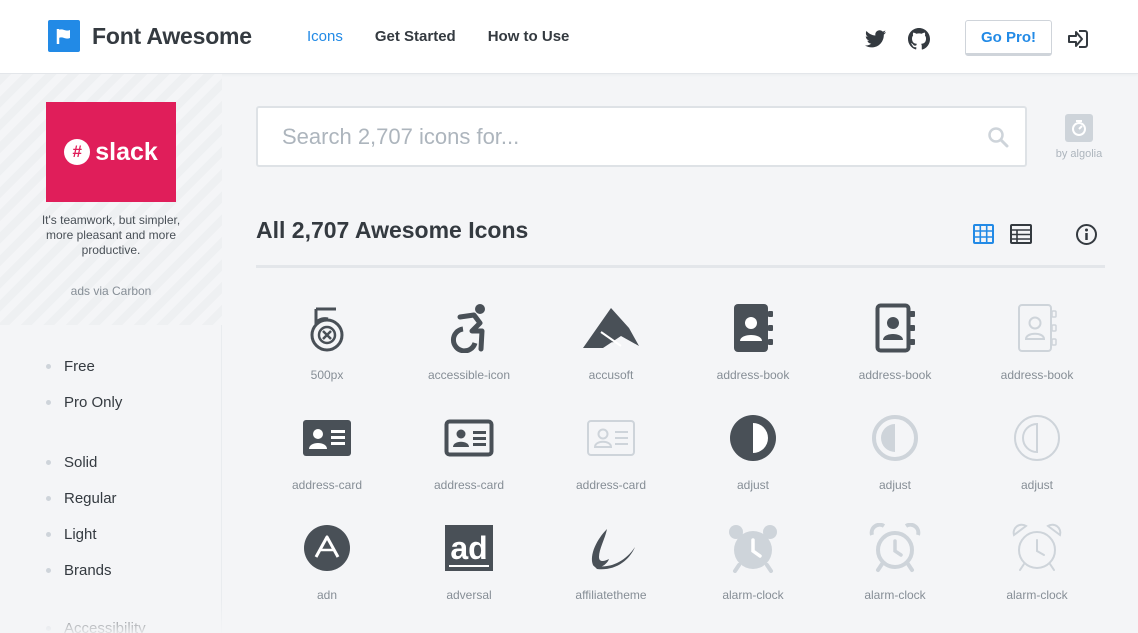 The image size is (1138, 633). I want to click on address-card-regular-icon, so click(469, 438).